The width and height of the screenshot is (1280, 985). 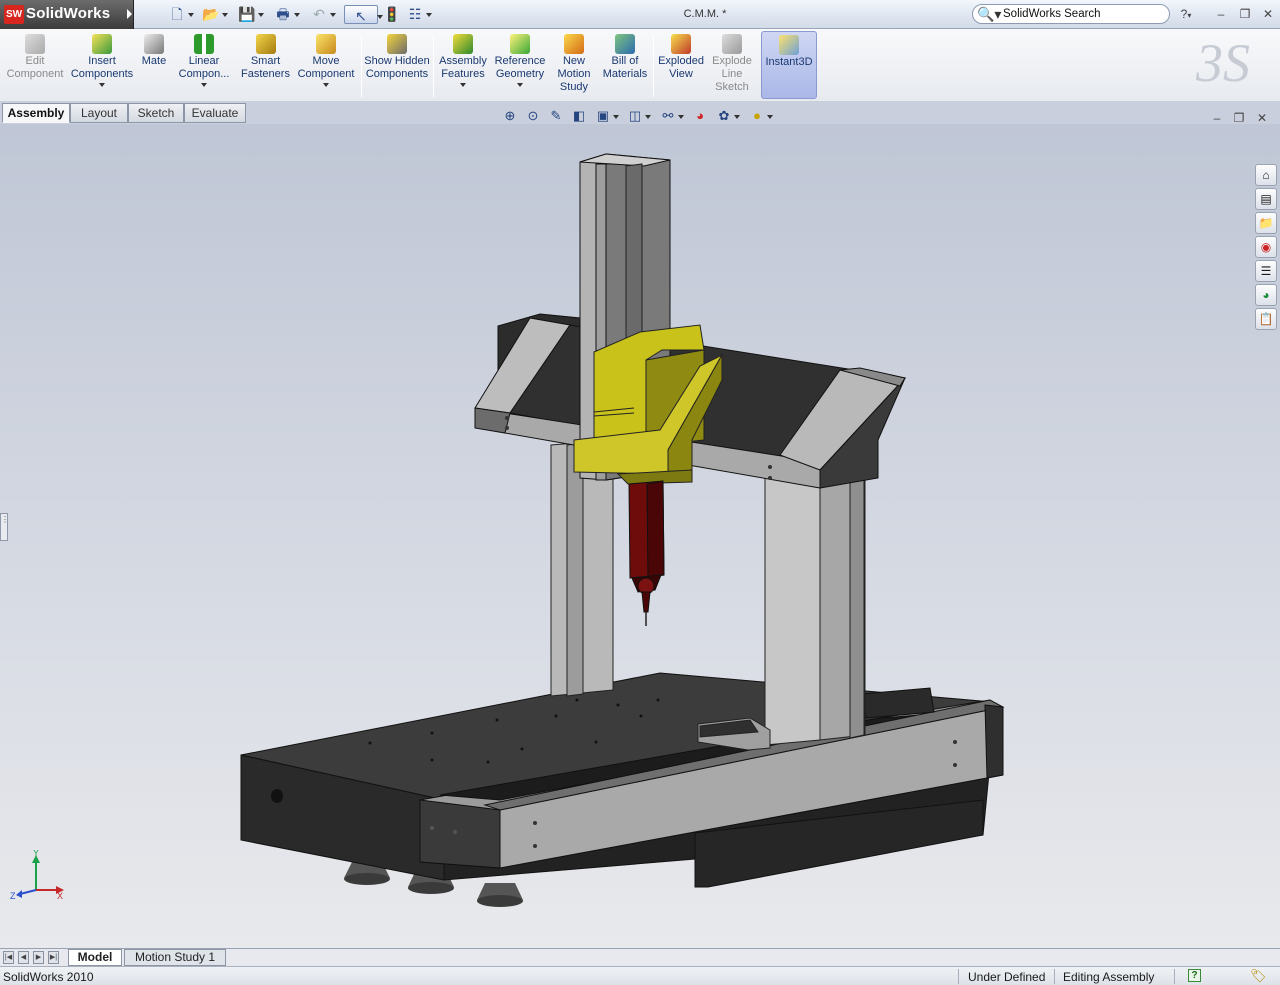 I want to click on restore-button: ❐, so click(x=1245, y=14).